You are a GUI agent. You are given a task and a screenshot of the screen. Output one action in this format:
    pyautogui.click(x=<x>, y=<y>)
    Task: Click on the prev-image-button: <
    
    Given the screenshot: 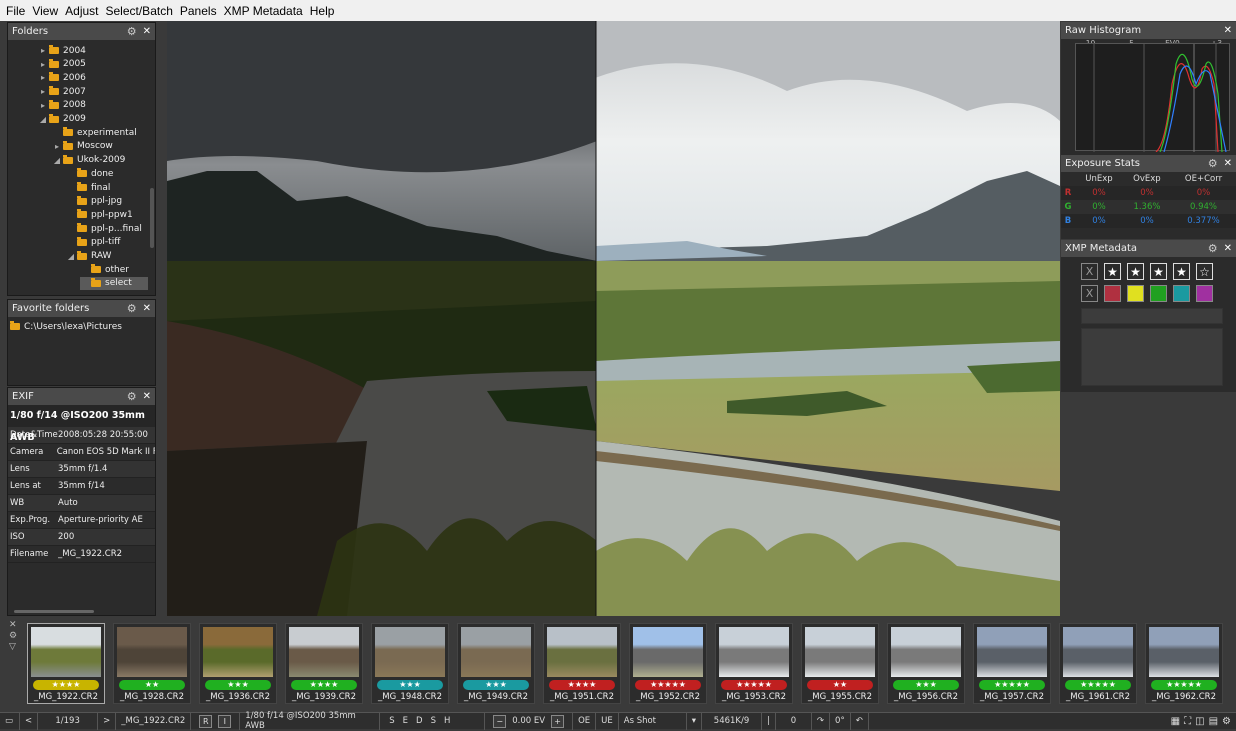 What is the action you would take?
    pyautogui.click(x=29, y=721)
    